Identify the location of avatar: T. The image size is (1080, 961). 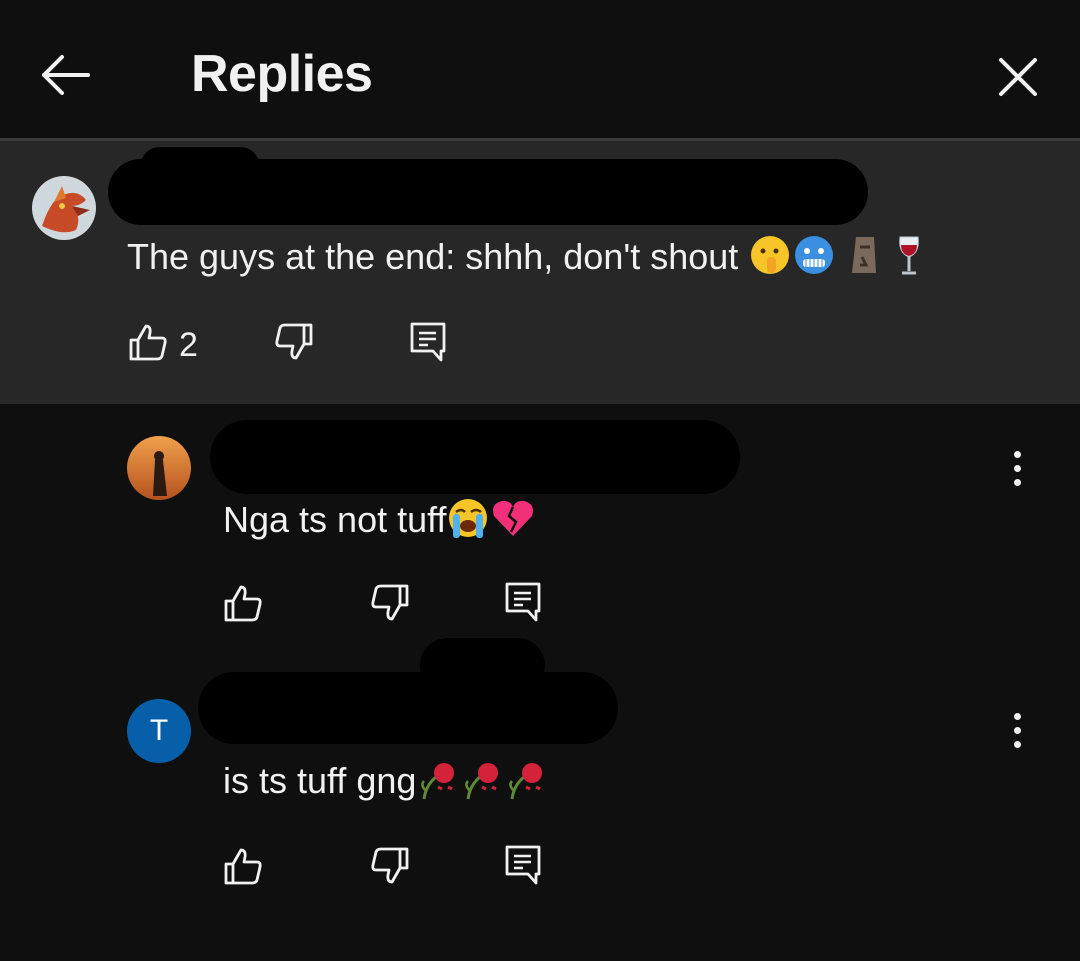
(159, 731).